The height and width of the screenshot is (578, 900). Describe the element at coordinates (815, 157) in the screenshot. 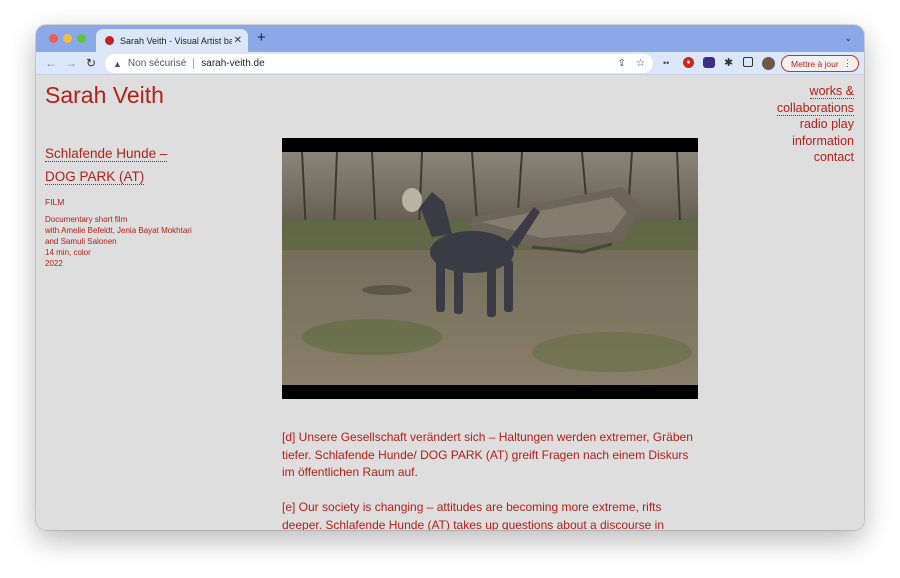

I see `nav-item-contact: contact` at that location.